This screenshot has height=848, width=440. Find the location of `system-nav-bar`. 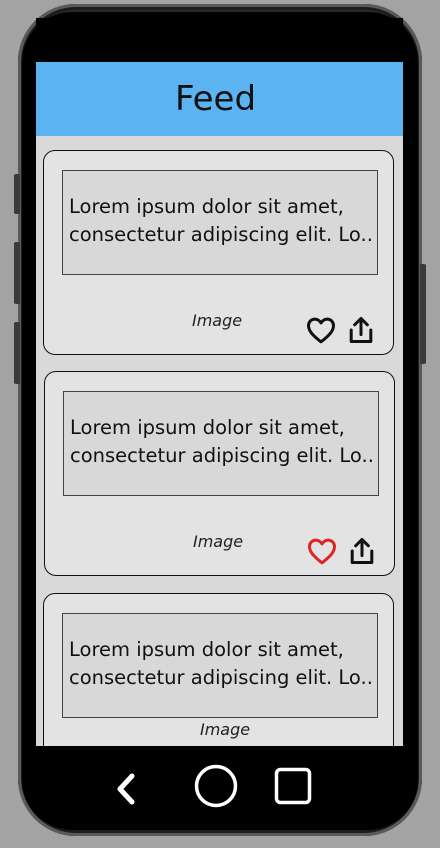

system-nav-bar is located at coordinates (219, 788).